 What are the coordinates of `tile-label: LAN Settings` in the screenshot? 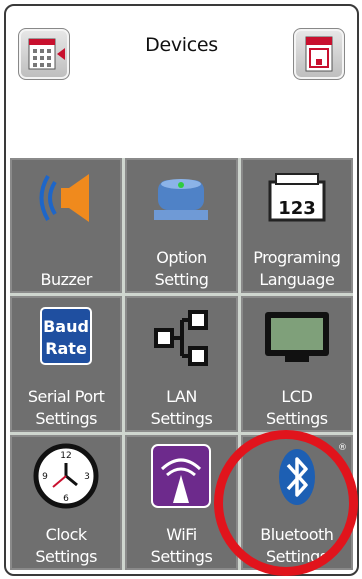 It's located at (181, 407).